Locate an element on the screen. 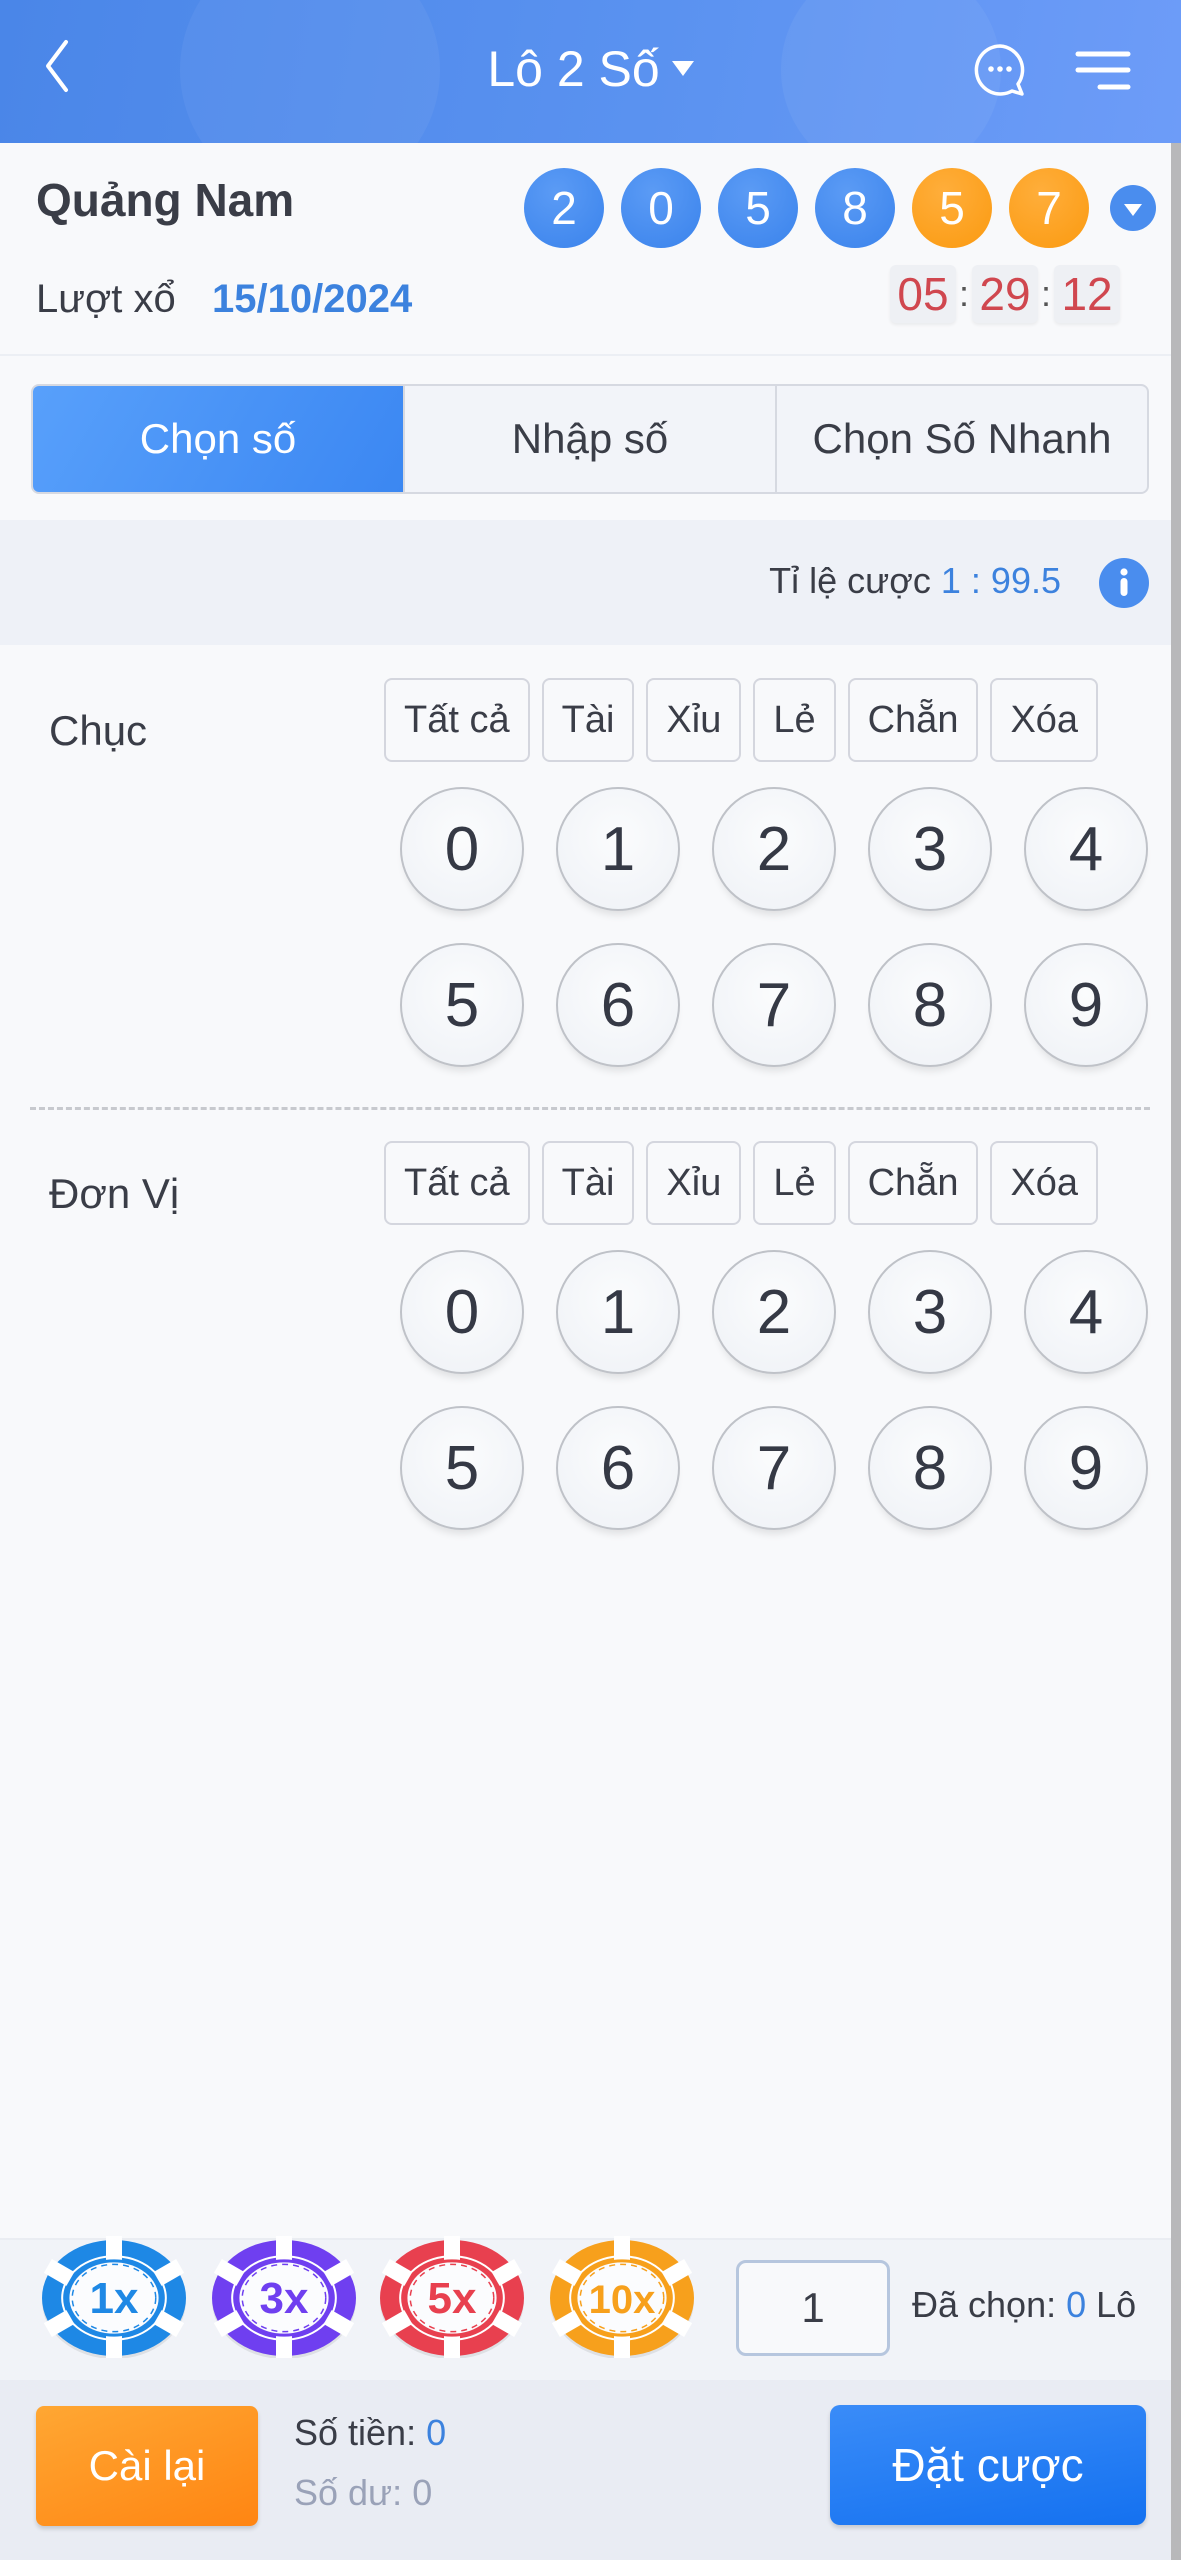 Image resolution: width=1181 pixels, height=2560 pixels. timer-minutes: 29 is located at coordinates (1005, 294).